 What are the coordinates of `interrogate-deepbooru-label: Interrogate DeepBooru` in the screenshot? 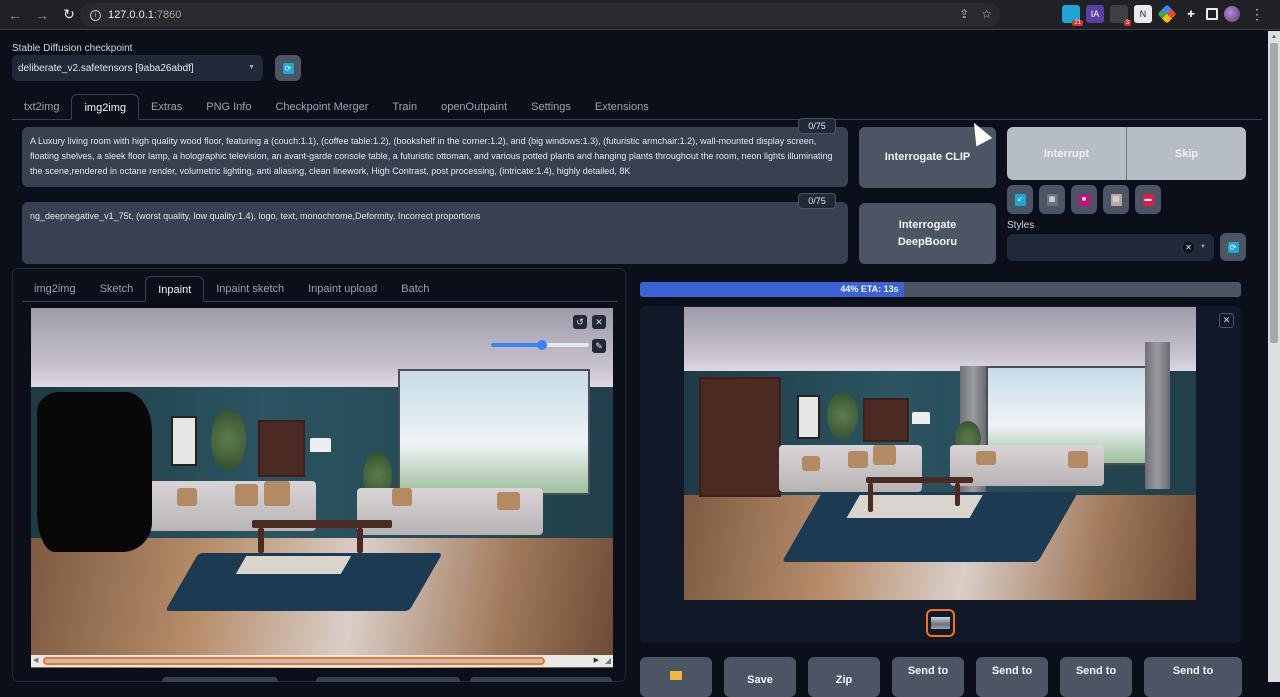 It's located at (927, 233).